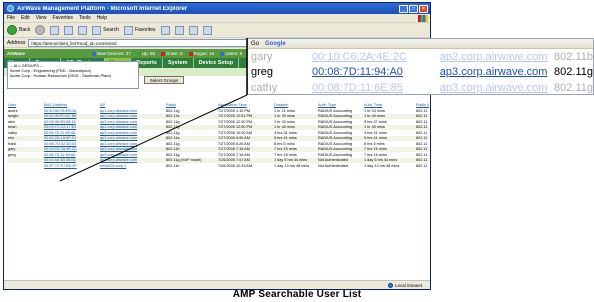 The height and width of the screenshot is (302, 594). I want to click on star-icon, so click(128, 30).